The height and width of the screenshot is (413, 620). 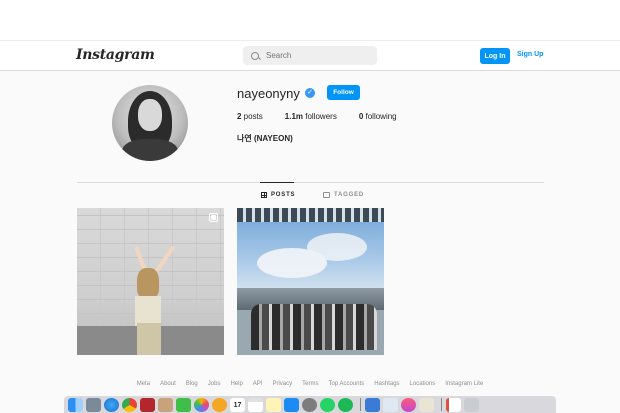 I want to click on search-icon, so click(x=255, y=55).